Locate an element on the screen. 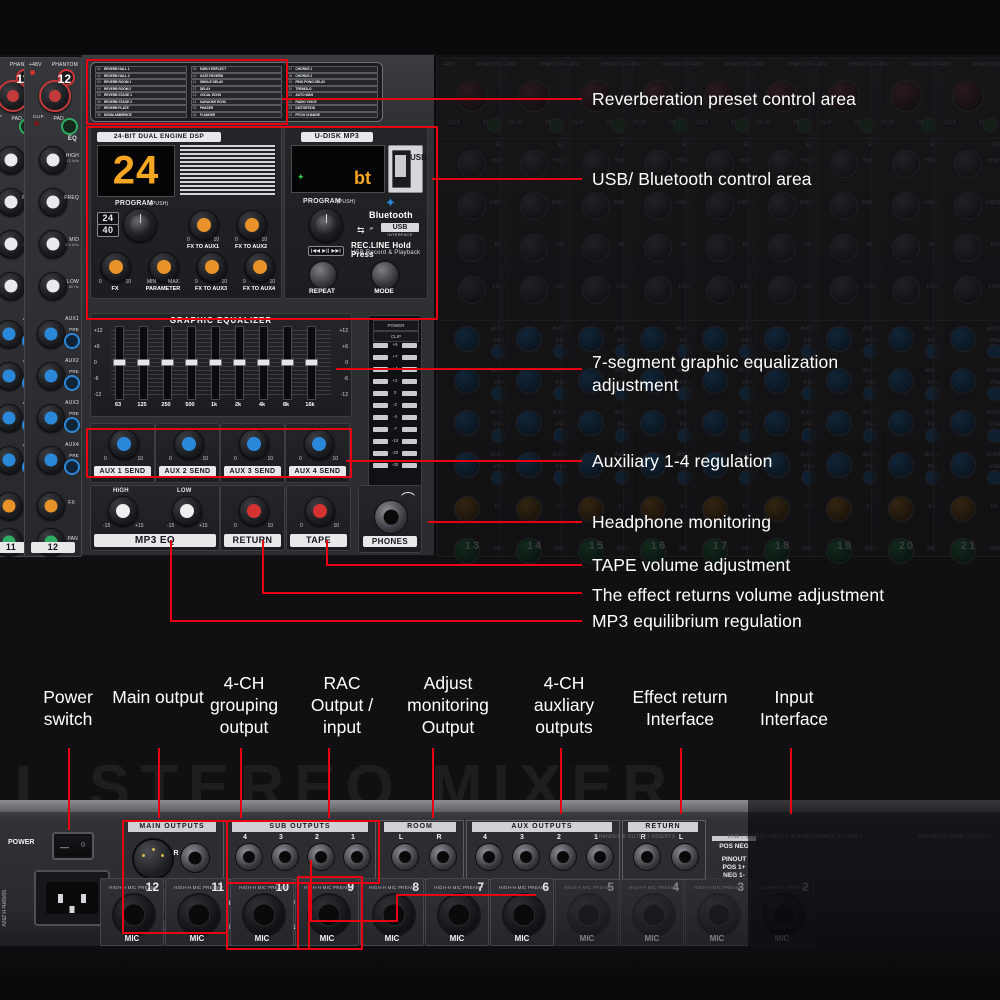 This screenshot has height=1000, width=1000. aux-output-label-4: 4 is located at coordinates (485, 837).